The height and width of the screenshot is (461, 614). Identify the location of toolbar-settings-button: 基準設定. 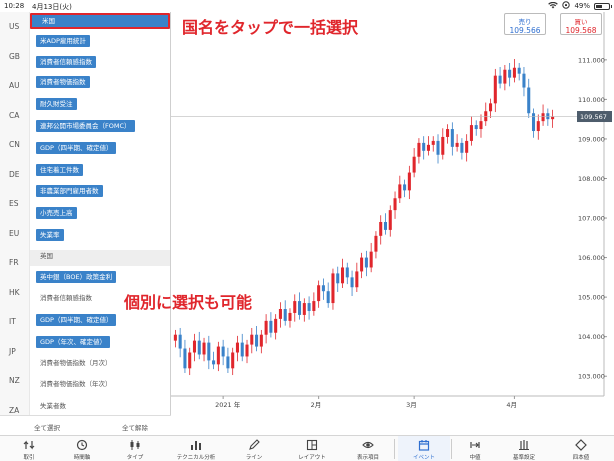
(524, 448).